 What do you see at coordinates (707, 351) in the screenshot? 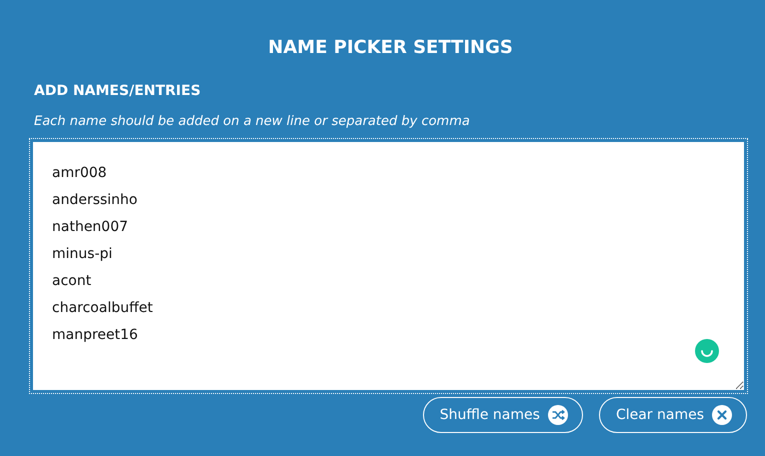
I see `status-icon` at bounding box center [707, 351].